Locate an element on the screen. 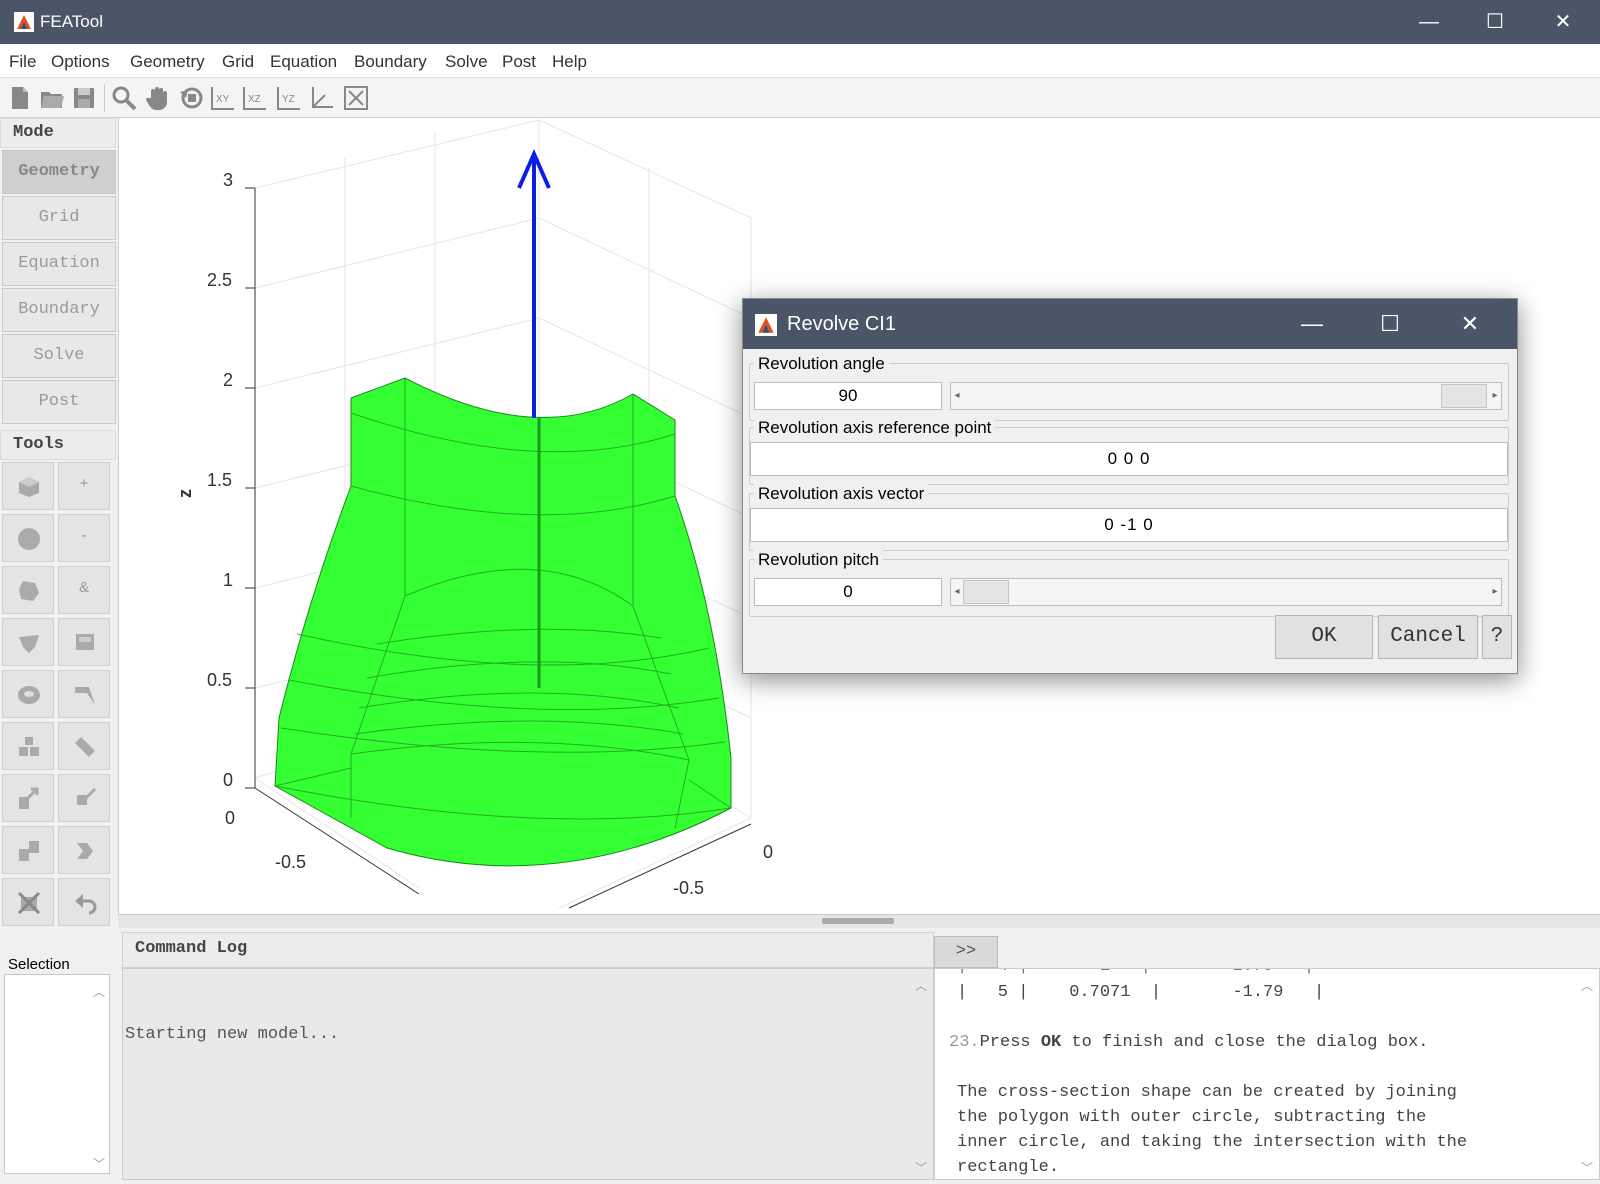 The height and width of the screenshot is (1184, 1600). revolve-icon is located at coordinates (85, 696).